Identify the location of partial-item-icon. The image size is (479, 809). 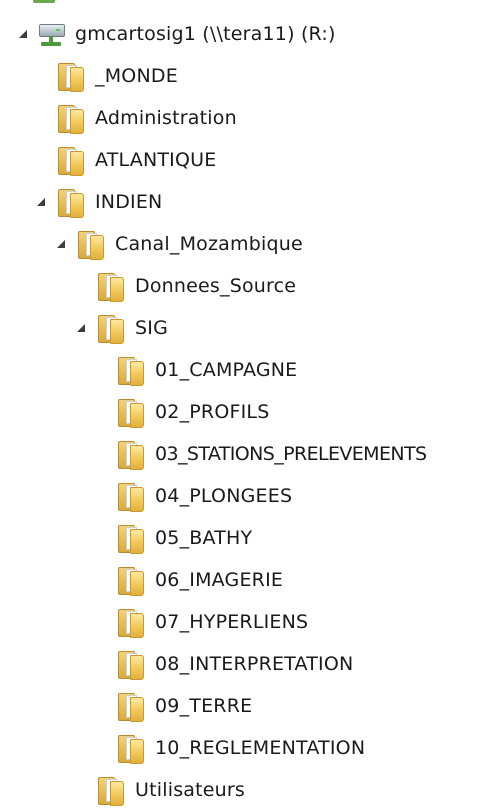
(44, 1).